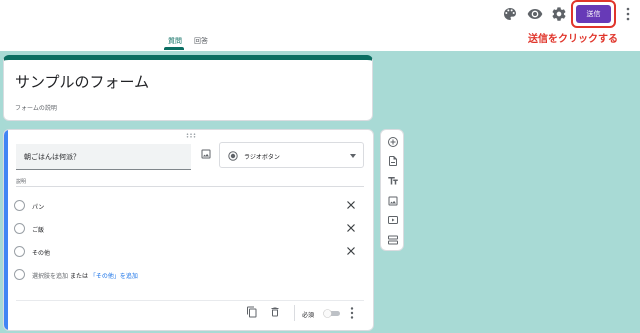 The image size is (640, 333). What do you see at coordinates (191, 135) in the screenshot?
I see `drag-handle-icon` at bounding box center [191, 135].